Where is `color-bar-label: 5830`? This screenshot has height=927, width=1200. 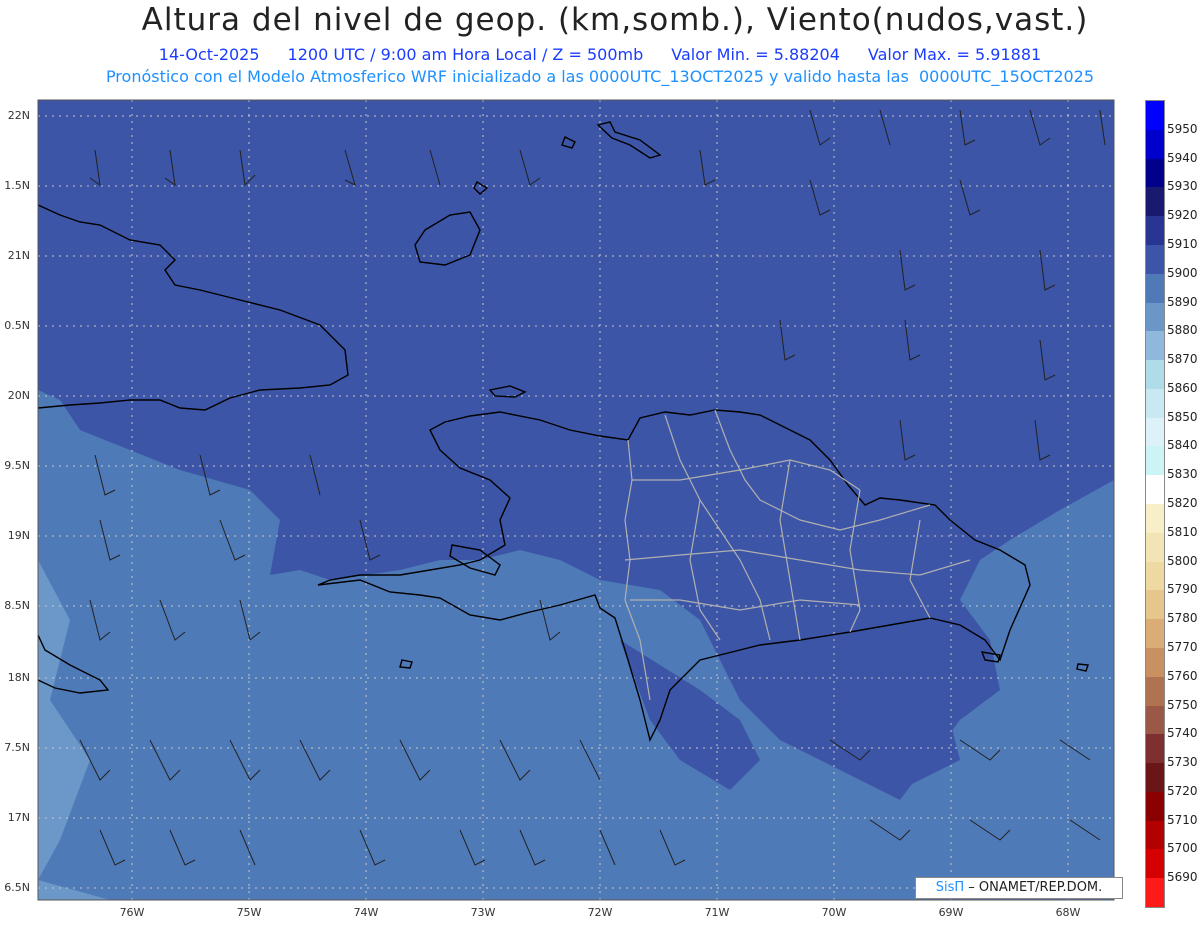 color-bar-label: 5830 is located at coordinates (1182, 474).